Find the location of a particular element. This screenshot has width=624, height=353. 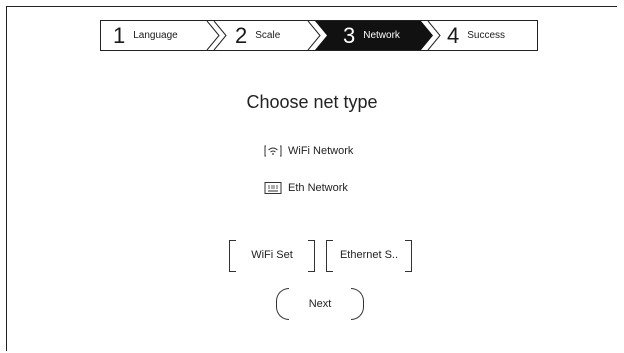

step-scale: 2 Scale is located at coordinates (257, 35).